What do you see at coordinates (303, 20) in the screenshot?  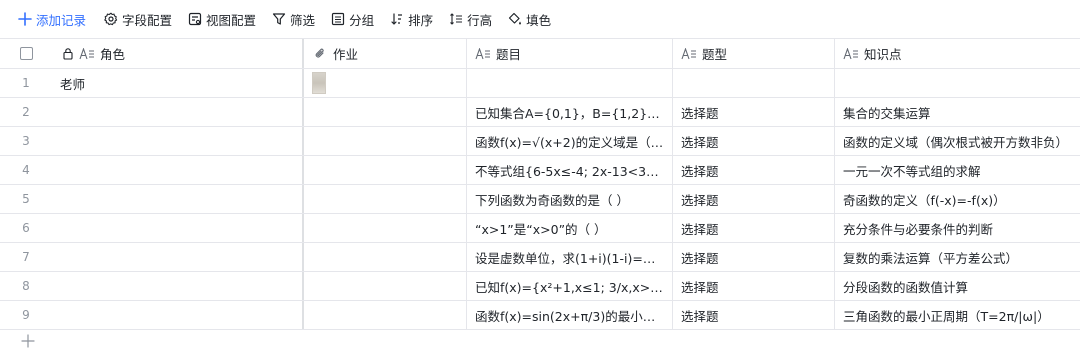 I see `filter-label: 筛选` at bounding box center [303, 20].